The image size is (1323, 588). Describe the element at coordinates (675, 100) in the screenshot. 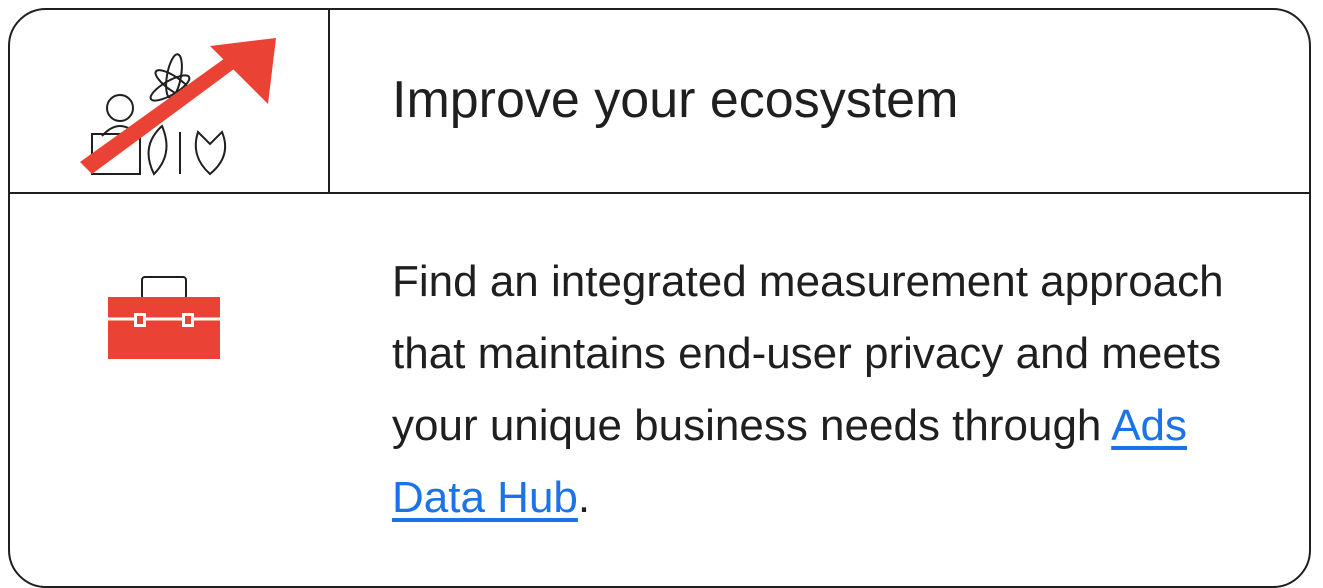

I see `card-title: Improve your ecosystem` at that location.